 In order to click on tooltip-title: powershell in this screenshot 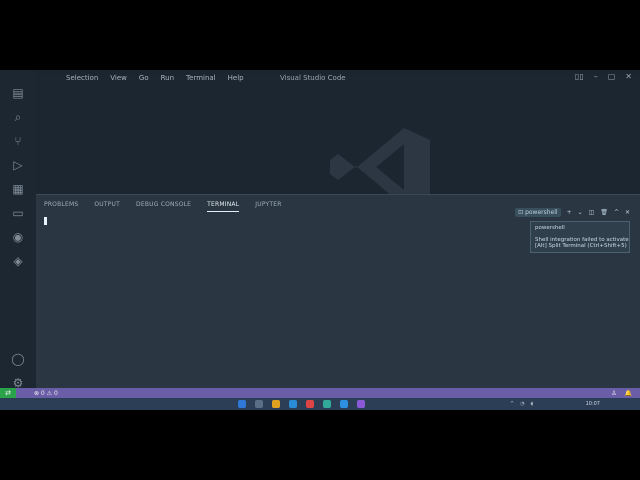, I will do `click(550, 228)`.